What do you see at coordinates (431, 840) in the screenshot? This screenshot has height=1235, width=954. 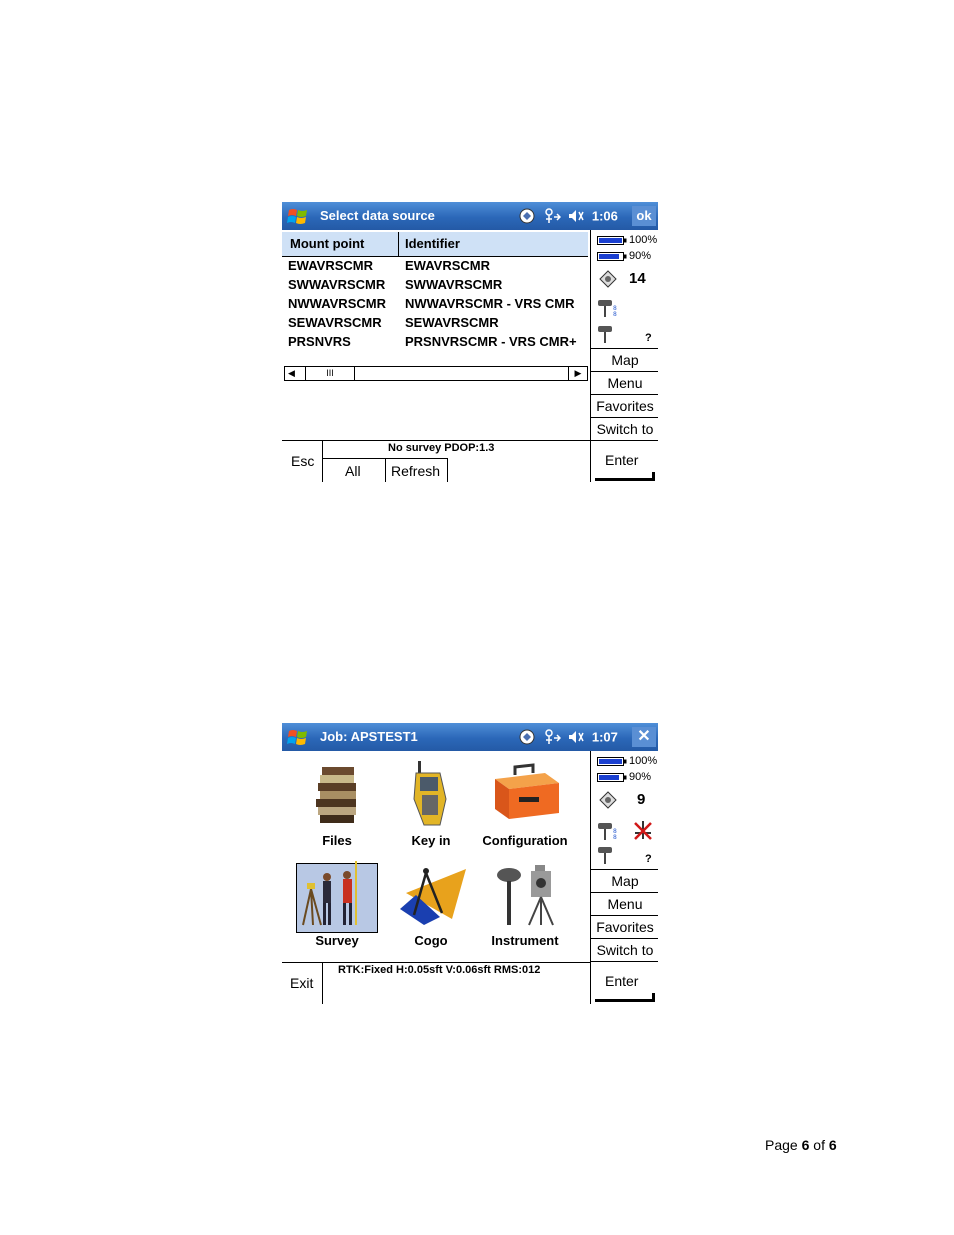 I see `key-in-label: Key in` at bounding box center [431, 840].